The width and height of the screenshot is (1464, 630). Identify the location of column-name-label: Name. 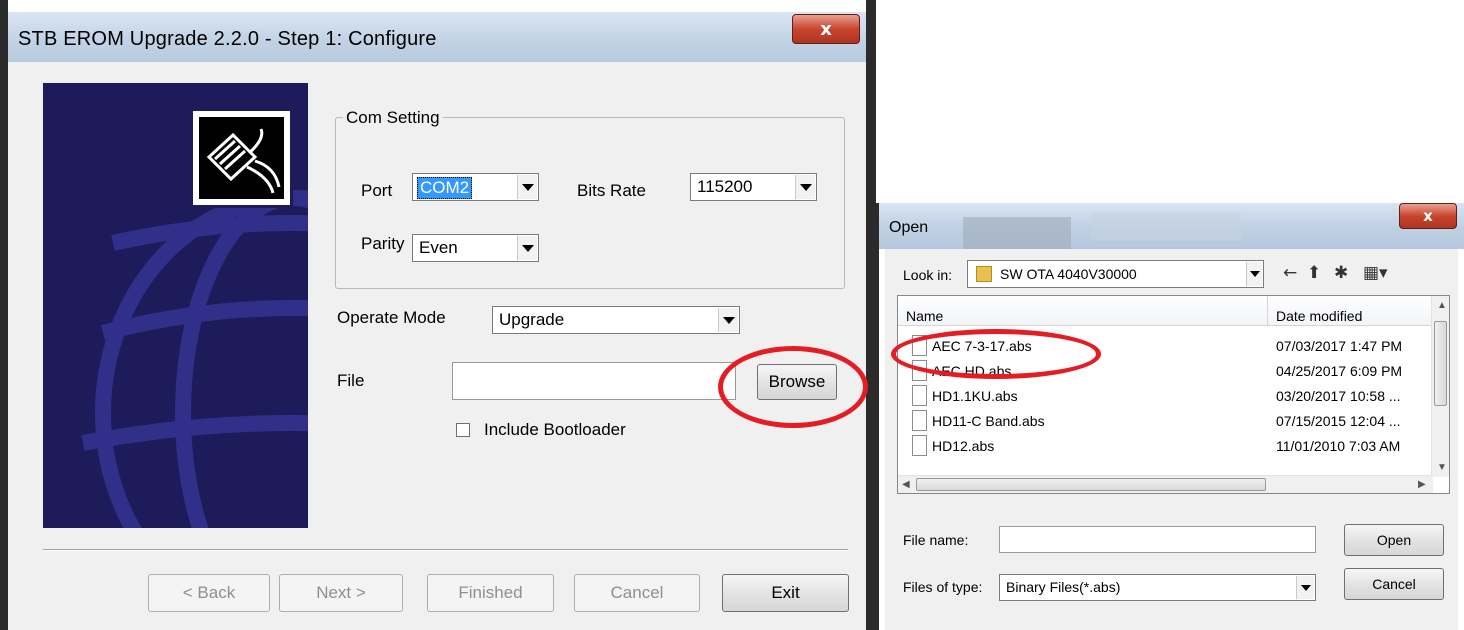
(925, 316).